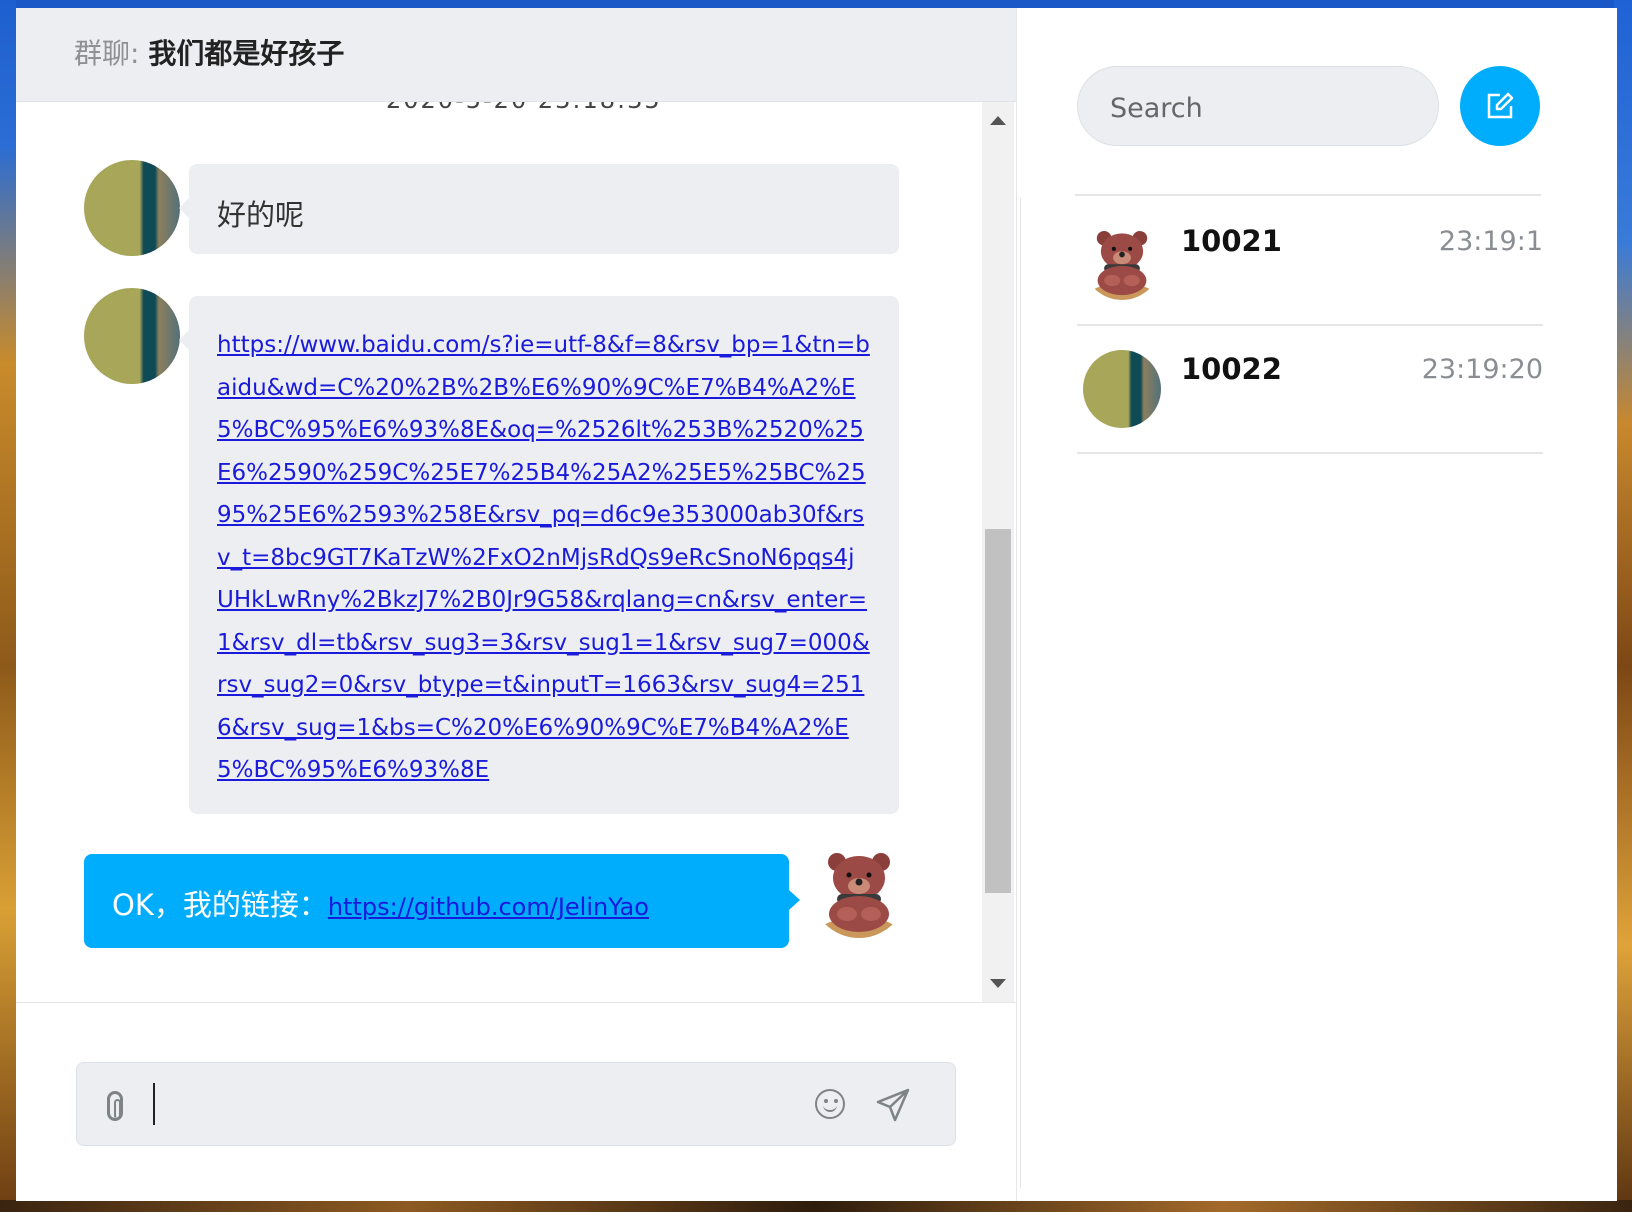 This screenshot has width=1632, height=1212. Describe the element at coordinates (154, 1104) in the screenshot. I see `text-caret` at that location.